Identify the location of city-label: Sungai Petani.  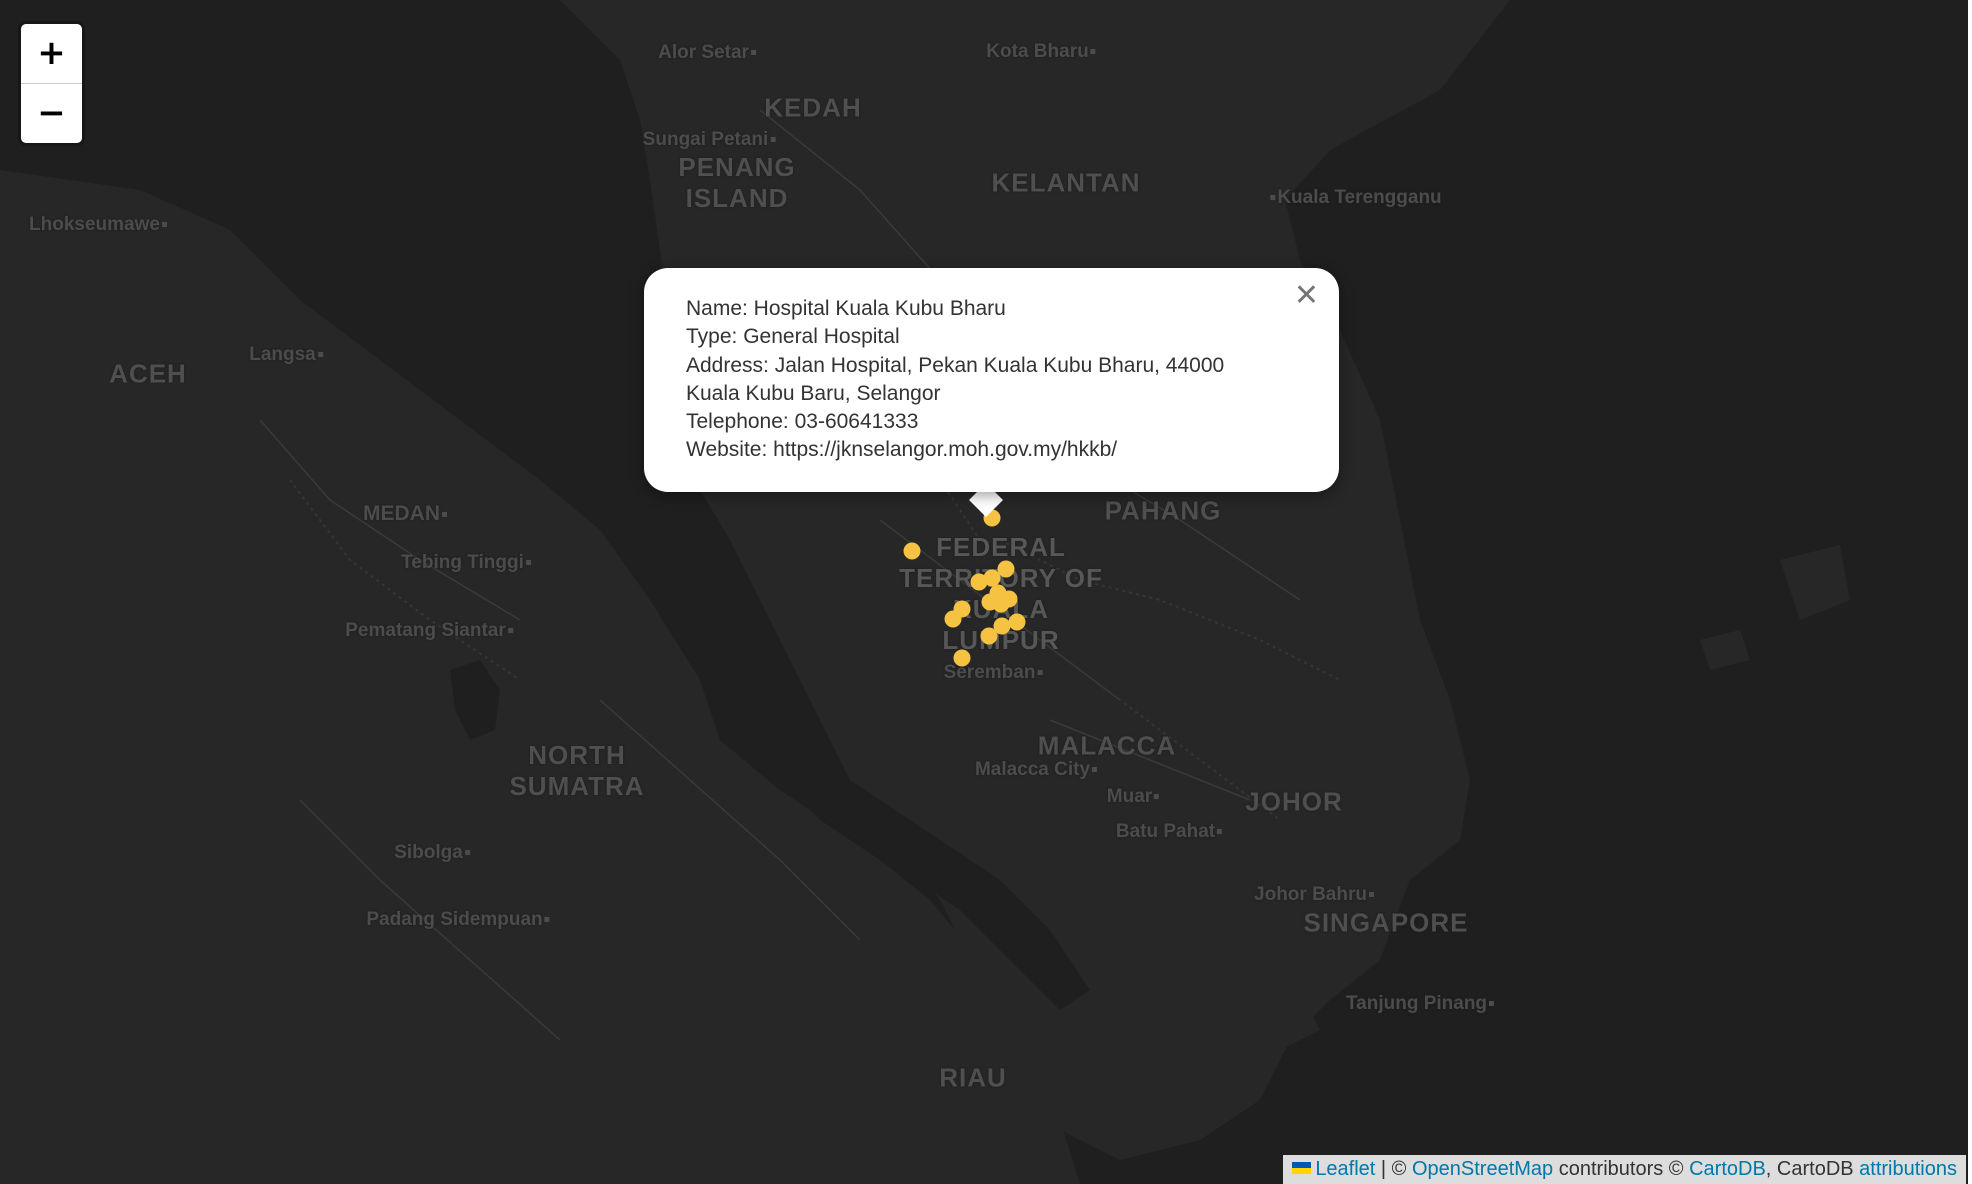
(709, 140).